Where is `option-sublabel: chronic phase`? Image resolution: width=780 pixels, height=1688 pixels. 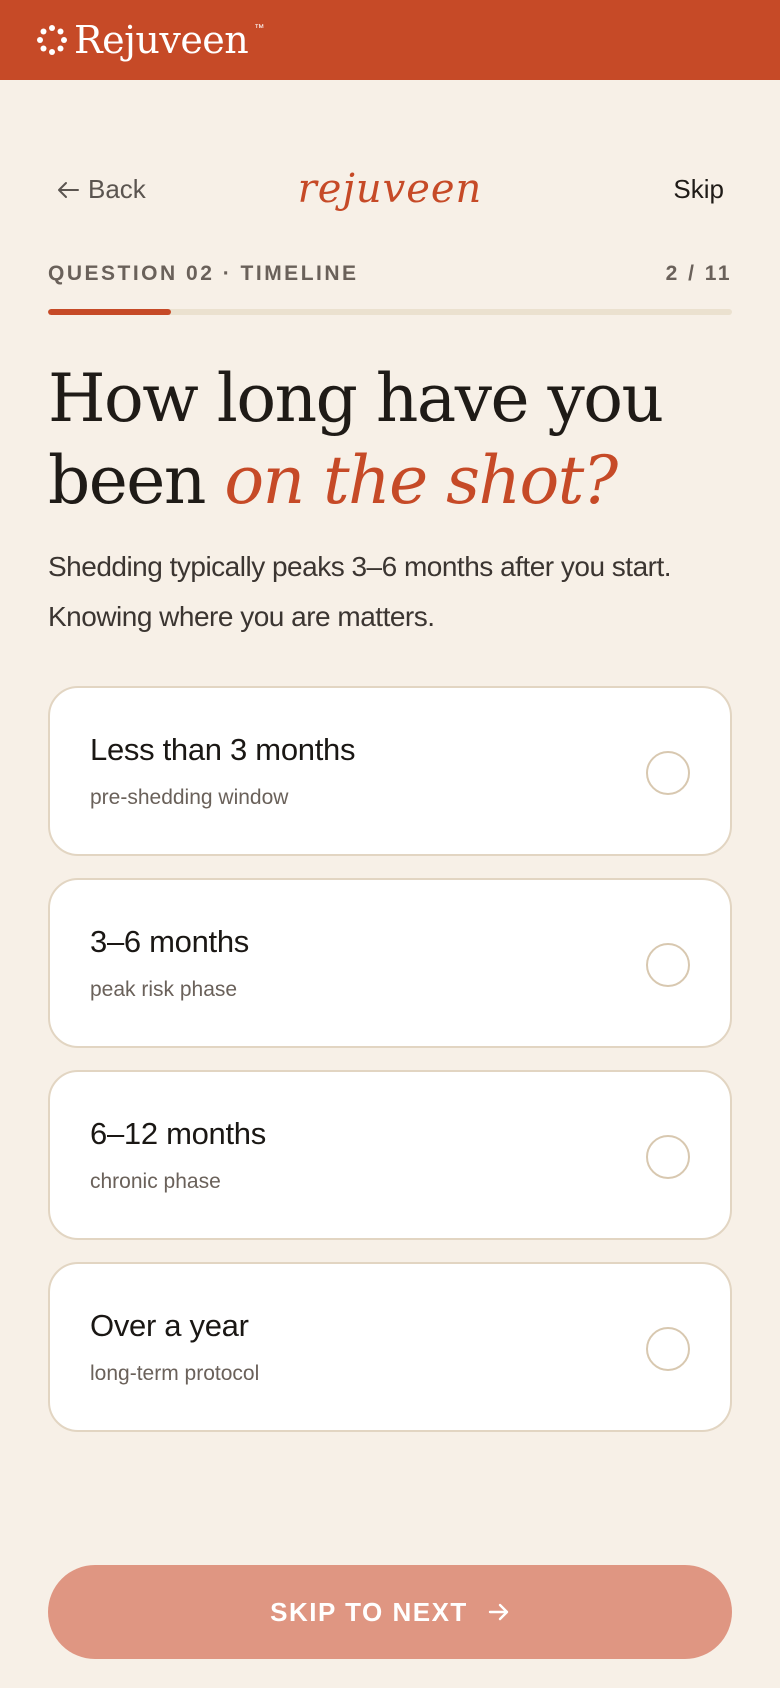
option-sublabel: chronic phase is located at coordinates (155, 1181).